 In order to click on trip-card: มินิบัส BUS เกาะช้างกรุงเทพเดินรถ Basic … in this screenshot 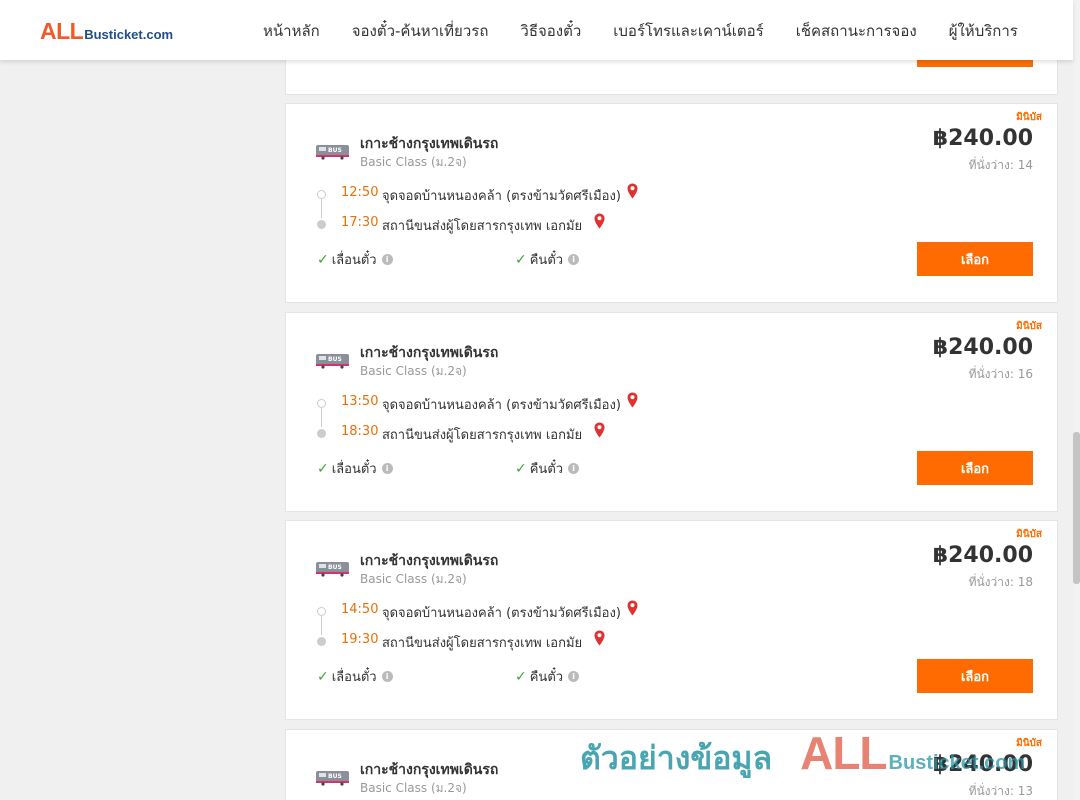, I will do `click(671, 764)`.